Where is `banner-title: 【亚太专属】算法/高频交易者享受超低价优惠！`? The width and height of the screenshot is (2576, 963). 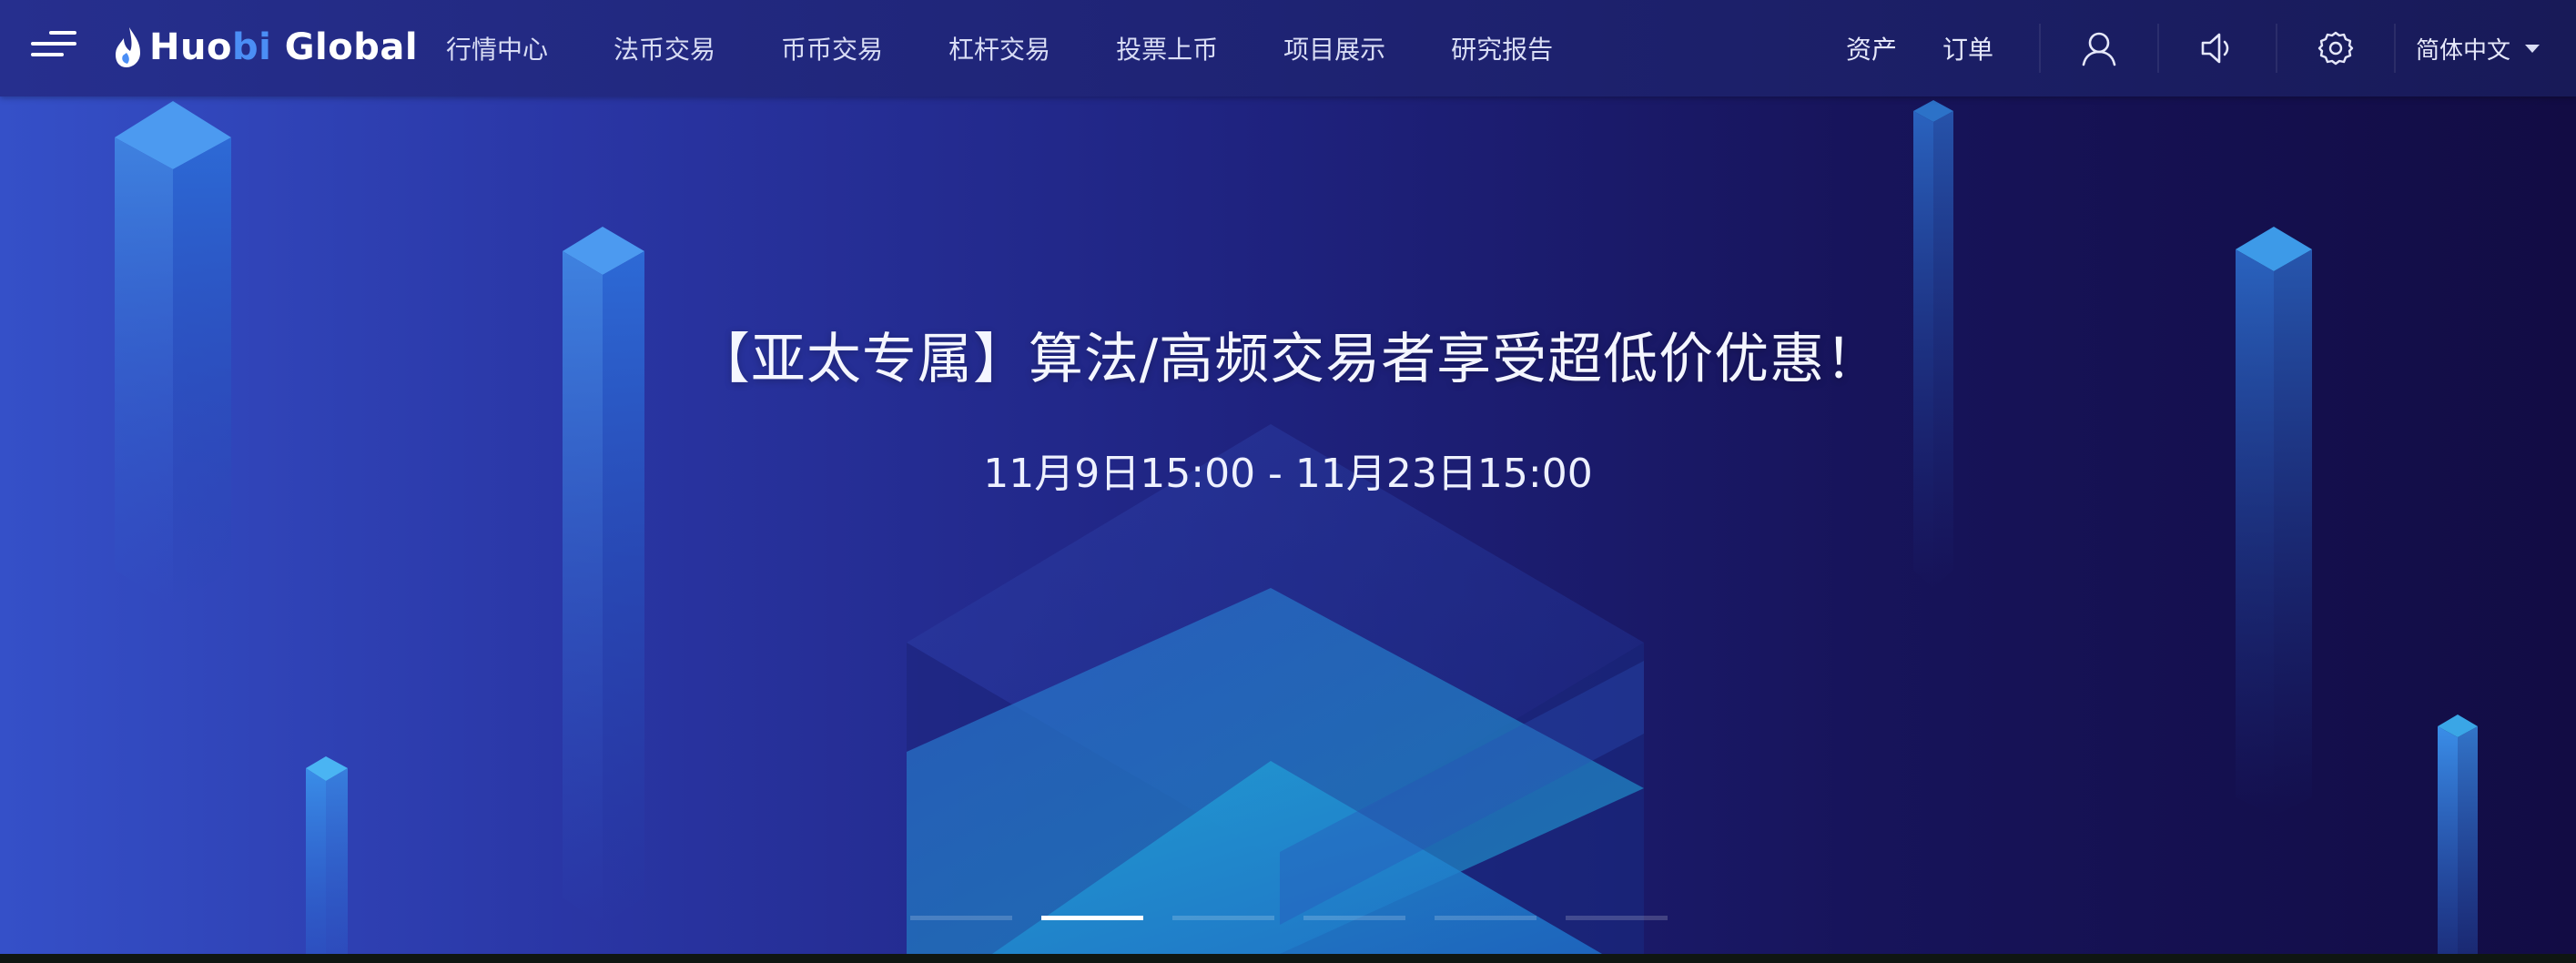
banner-title: 【亚太专属】算法/高频交易者享受超低价优惠！ is located at coordinates (1288, 354).